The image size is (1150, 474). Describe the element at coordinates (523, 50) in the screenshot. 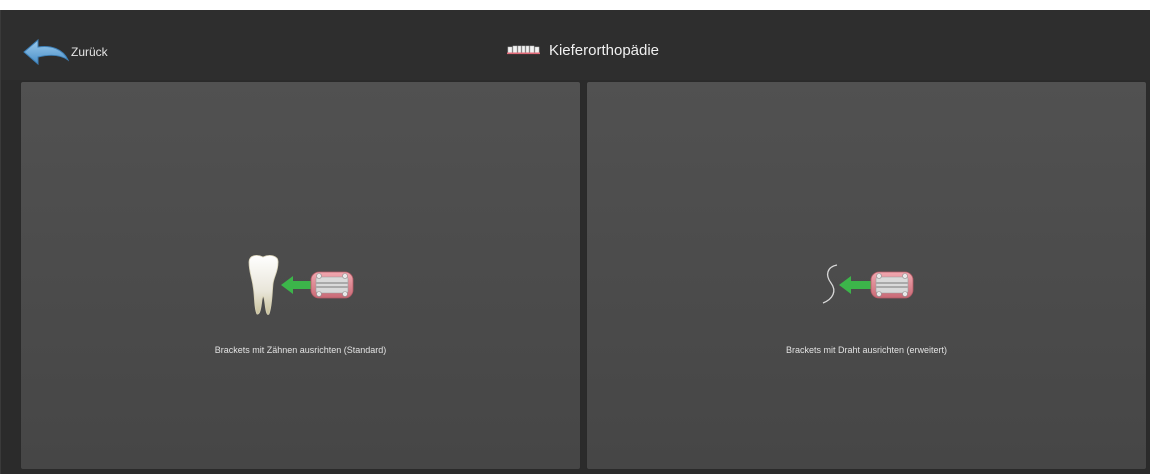

I see `dentition-icon` at that location.